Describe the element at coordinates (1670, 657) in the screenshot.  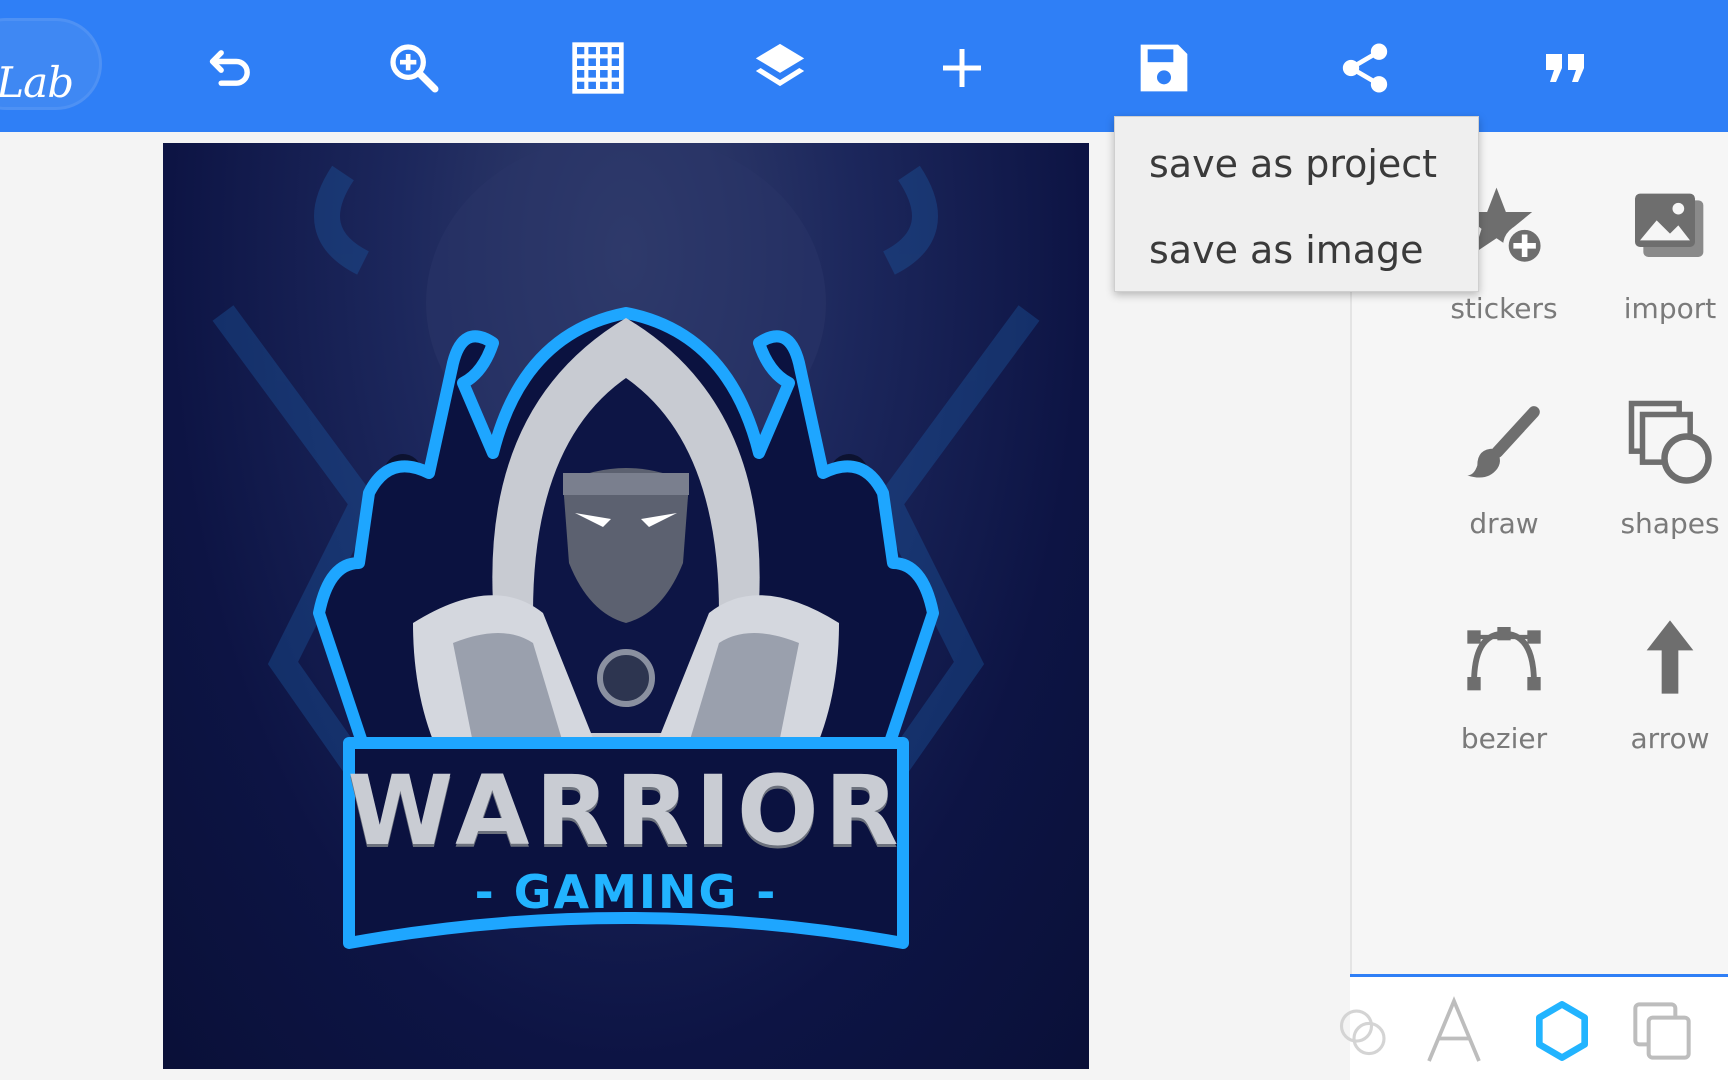
I see `arrow-up-icon` at that location.